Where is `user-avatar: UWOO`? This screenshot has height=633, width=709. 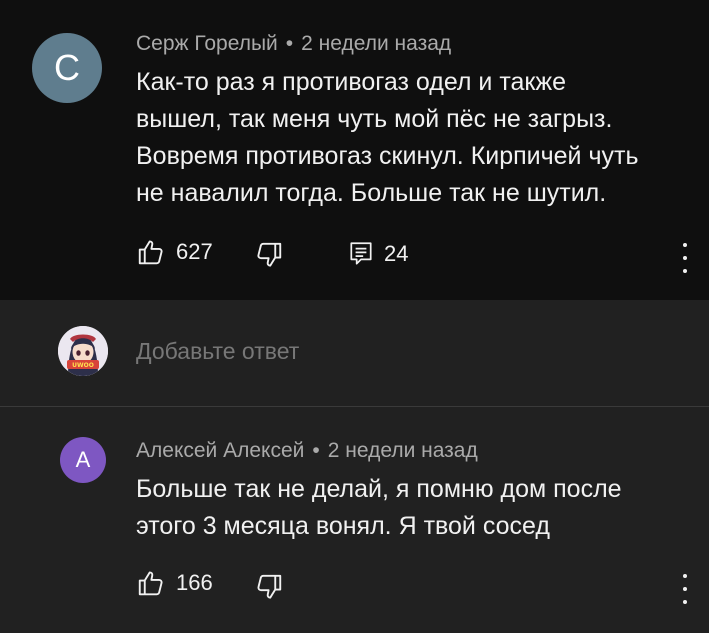 user-avatar: UWOO is located at coordinates (83, 351).